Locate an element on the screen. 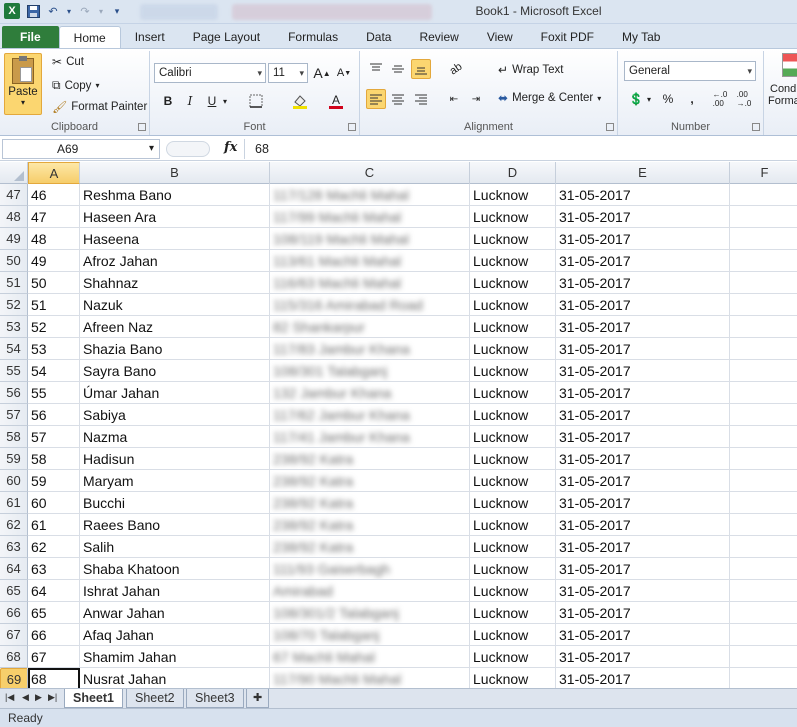 The image size is (797, 727). cell-c: 115/316 Amirabad Road is located at coordinates (370, 305).